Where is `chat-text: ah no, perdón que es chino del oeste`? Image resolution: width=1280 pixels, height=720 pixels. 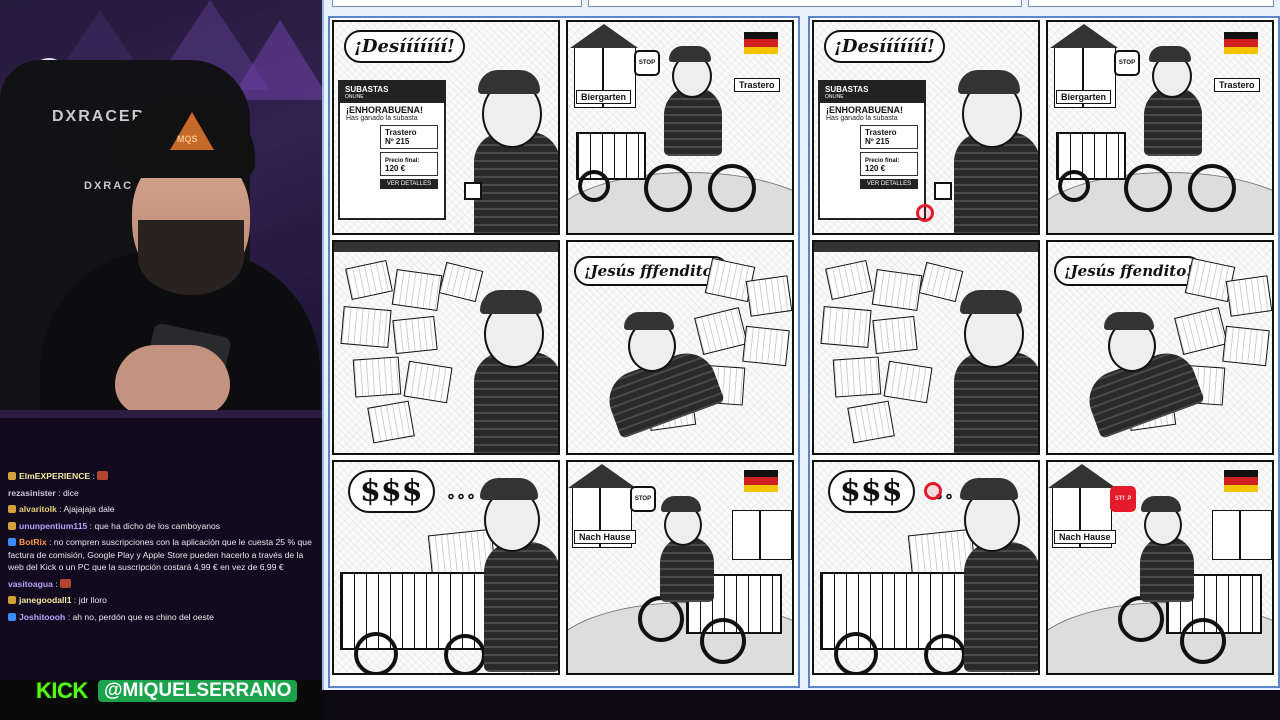
chat-text: ah no, perdón que es chino del oeste is located at coordinates (143, 616).